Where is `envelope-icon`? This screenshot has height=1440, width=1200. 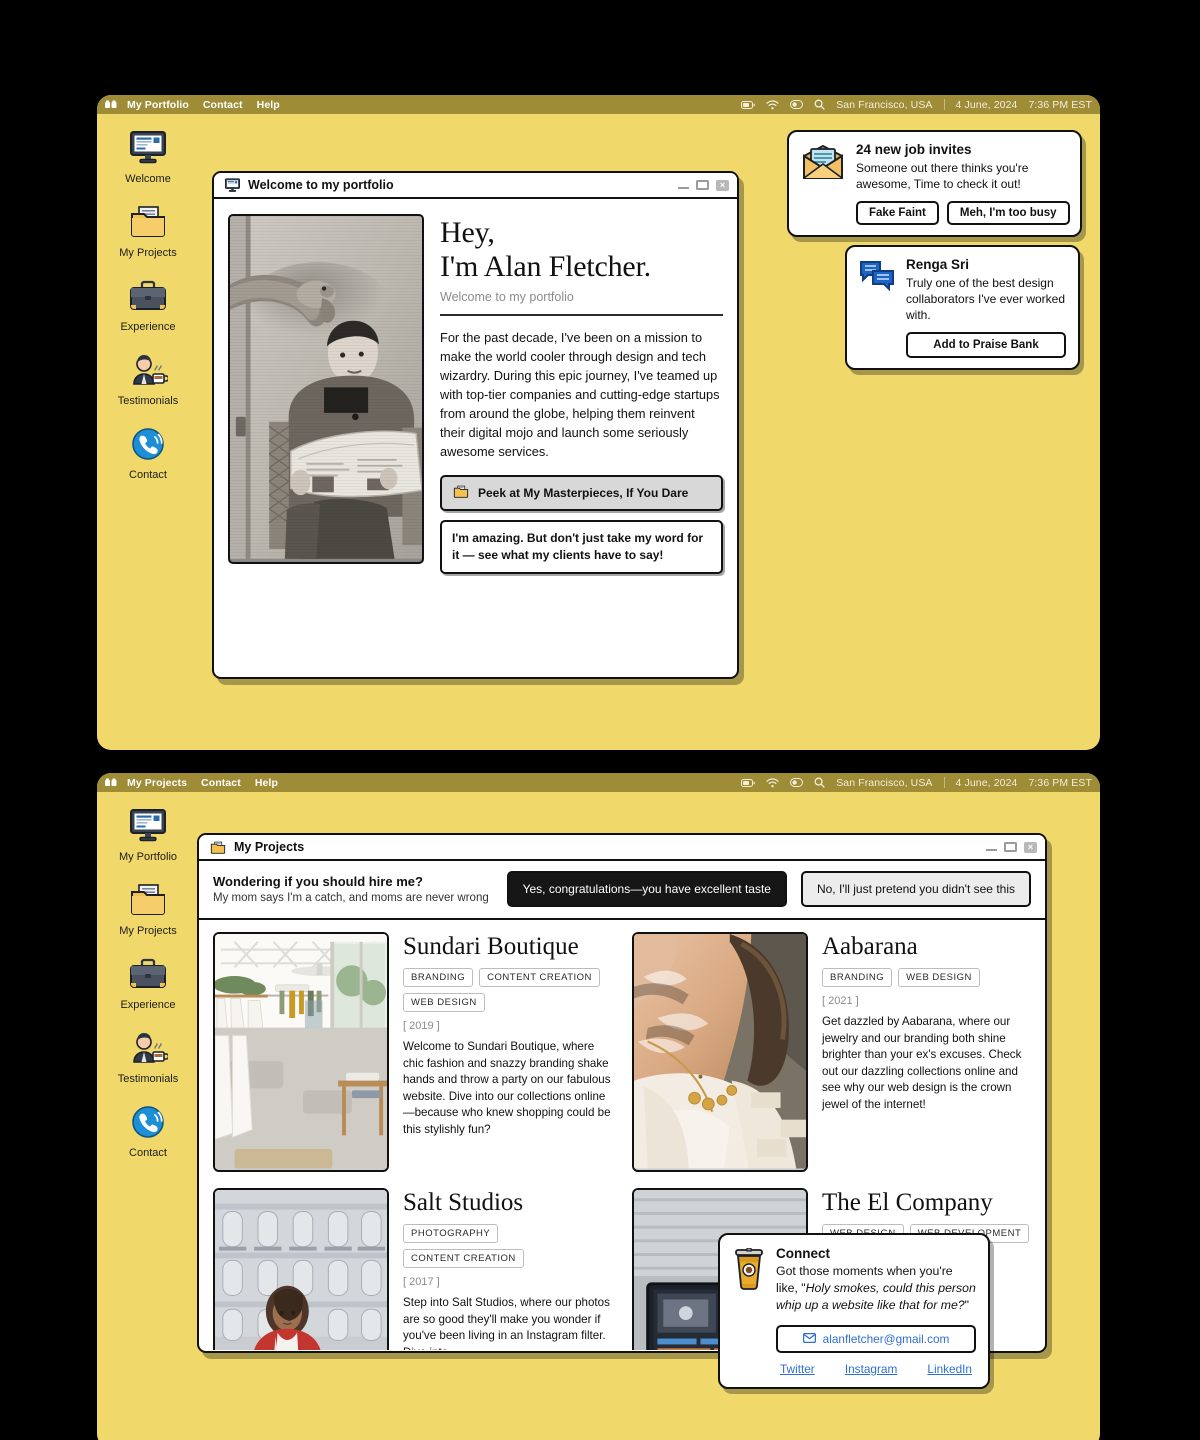 envelope-icon is located at coordinates (809, 1339).